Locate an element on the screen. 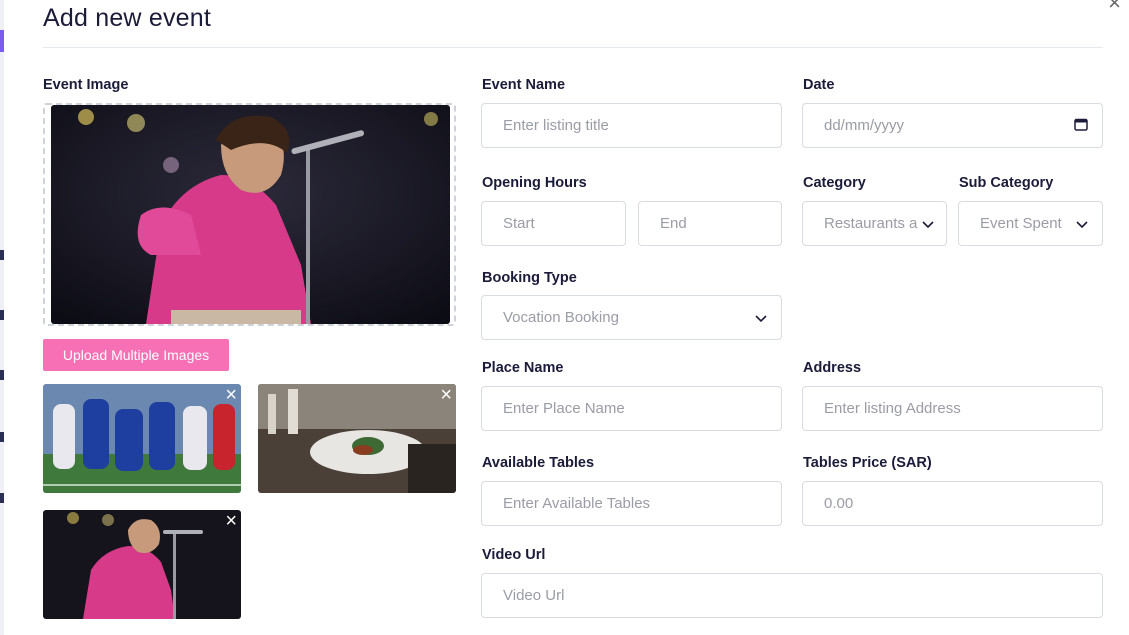 The image size is (1129, 635). address-placeholder: Enter listing Address is located at coordinates (892, 408).